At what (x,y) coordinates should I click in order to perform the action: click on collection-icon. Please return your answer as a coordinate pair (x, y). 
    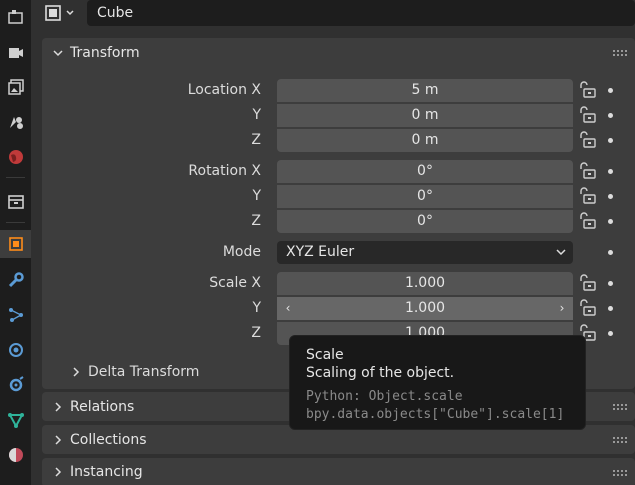
    Looking at the image, I should click on (15, 202).